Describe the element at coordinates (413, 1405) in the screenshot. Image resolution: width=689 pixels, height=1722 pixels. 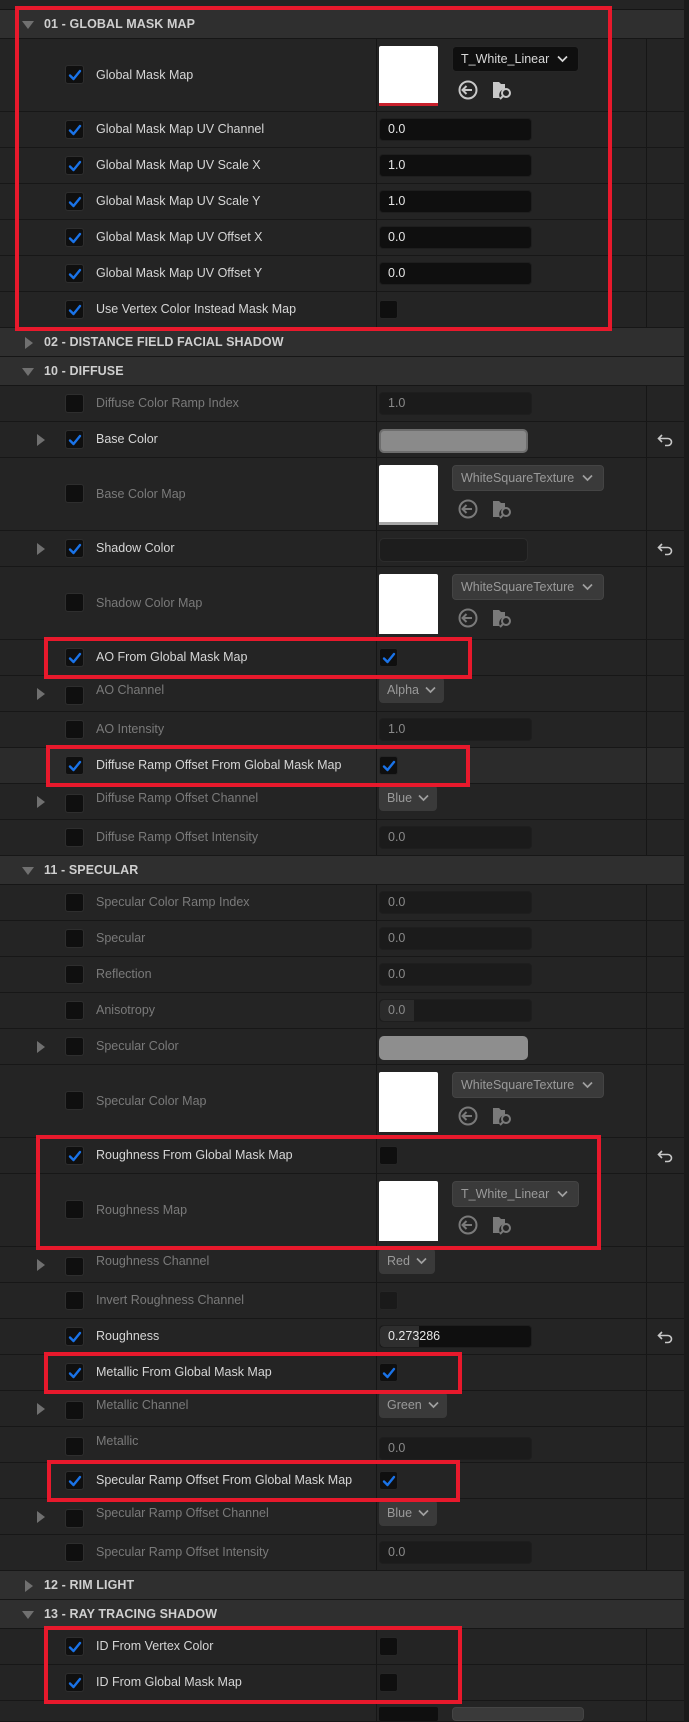
I see `channel-dropdown: Green` at that location.